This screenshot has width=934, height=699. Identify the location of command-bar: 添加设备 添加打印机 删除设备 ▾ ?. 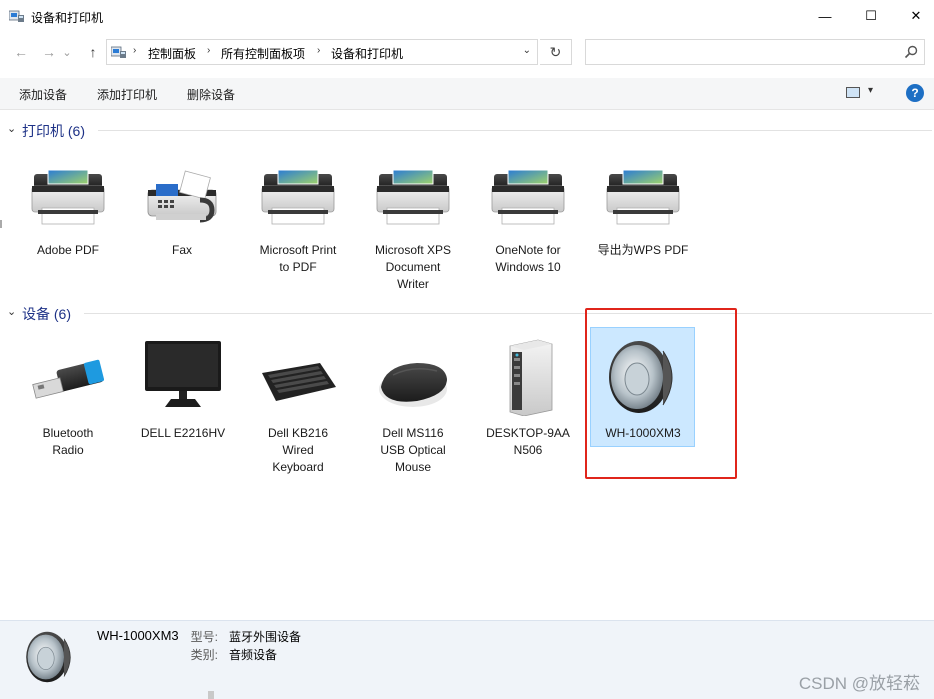
(467, 94).